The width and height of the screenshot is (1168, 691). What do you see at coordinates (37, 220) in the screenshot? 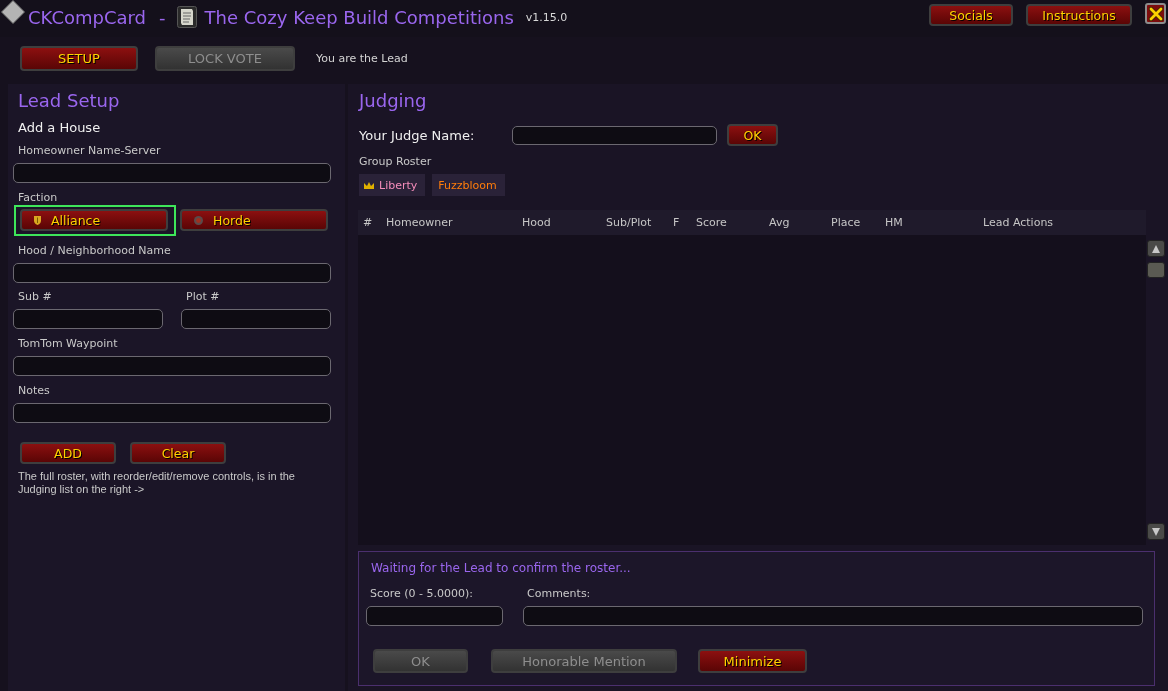
I see `shield-icon` at bounding box center [37, 220].